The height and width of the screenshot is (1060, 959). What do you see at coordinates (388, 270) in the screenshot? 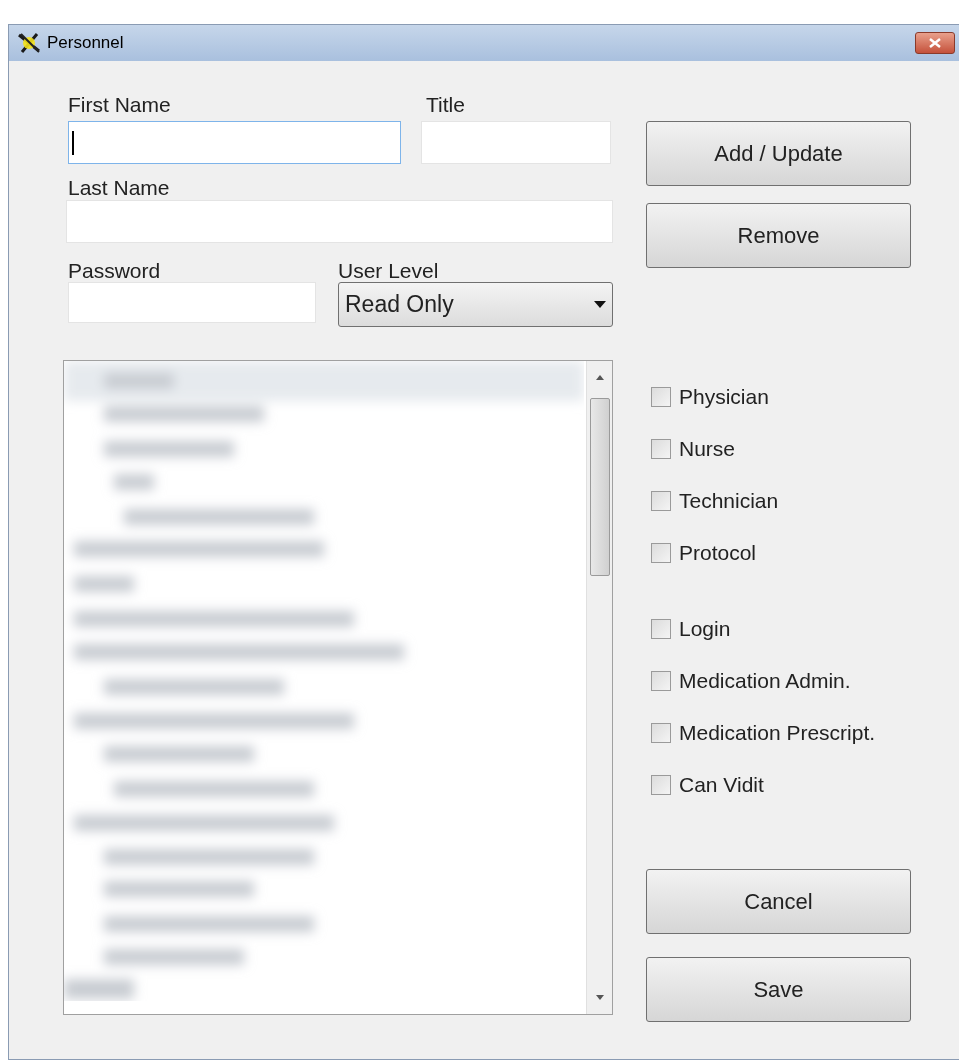
I see `field-label: User Level` at bounding box center [388, 270].